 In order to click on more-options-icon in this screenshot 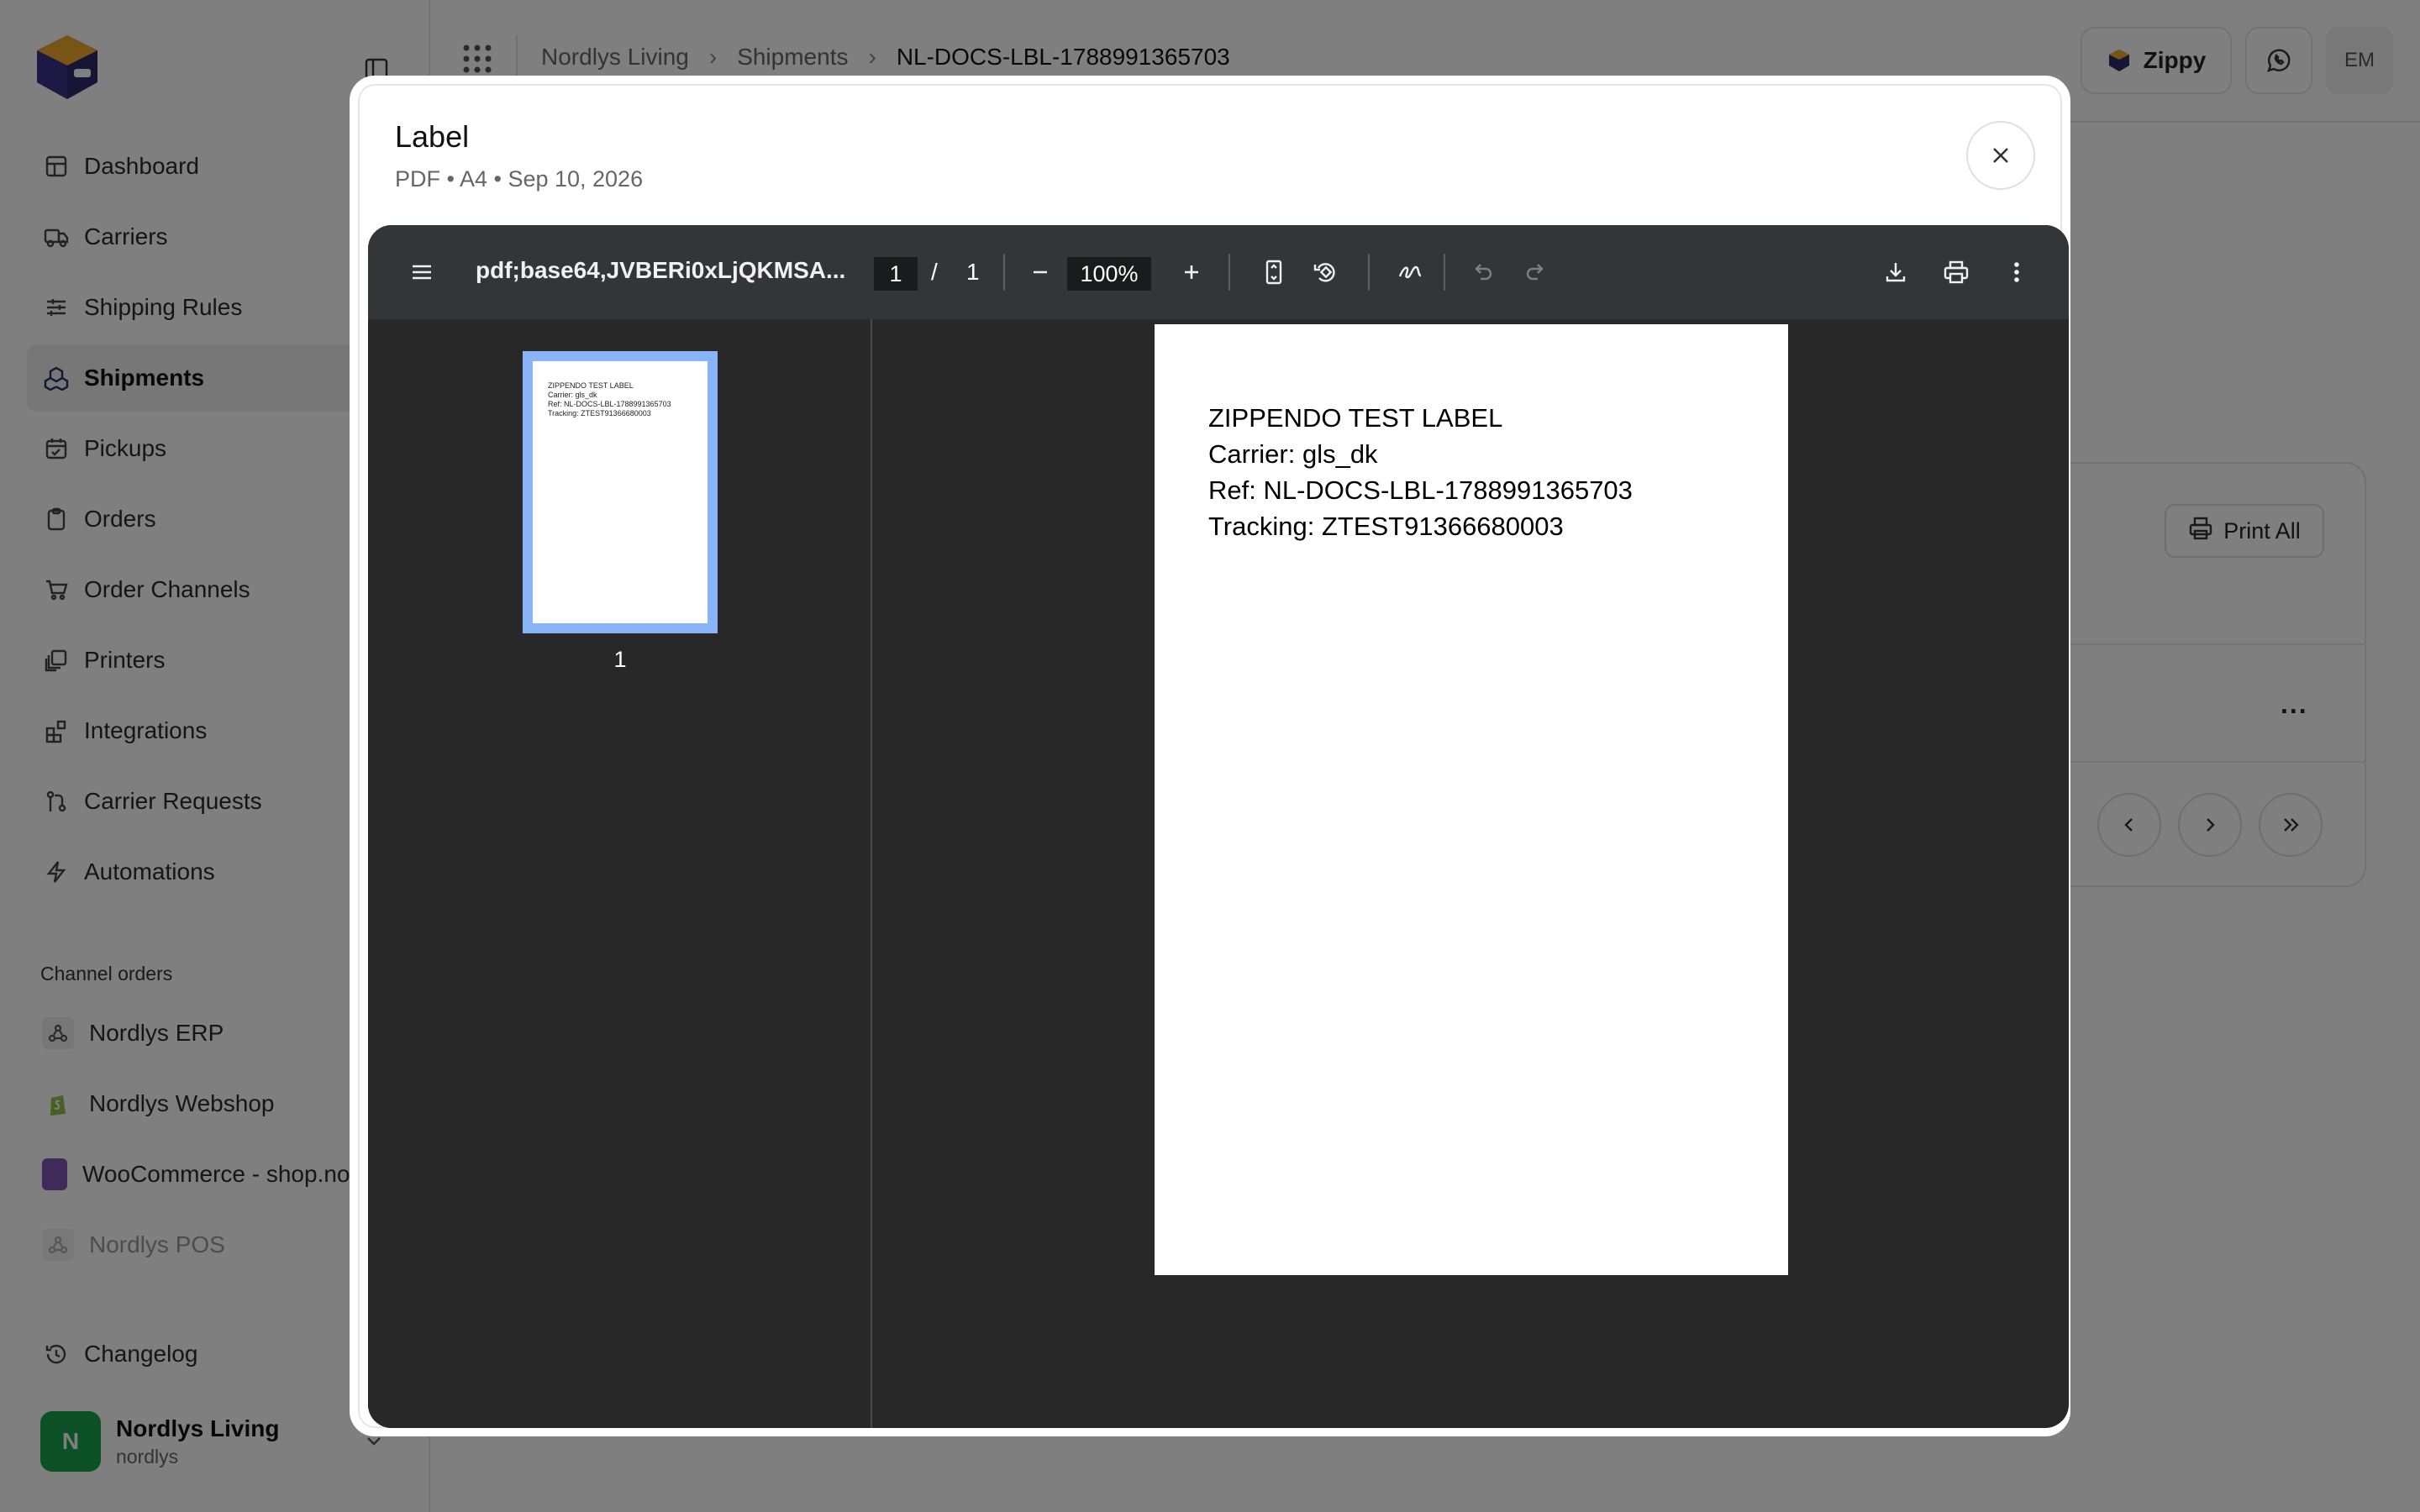, I will do `click(2016, 272)`.